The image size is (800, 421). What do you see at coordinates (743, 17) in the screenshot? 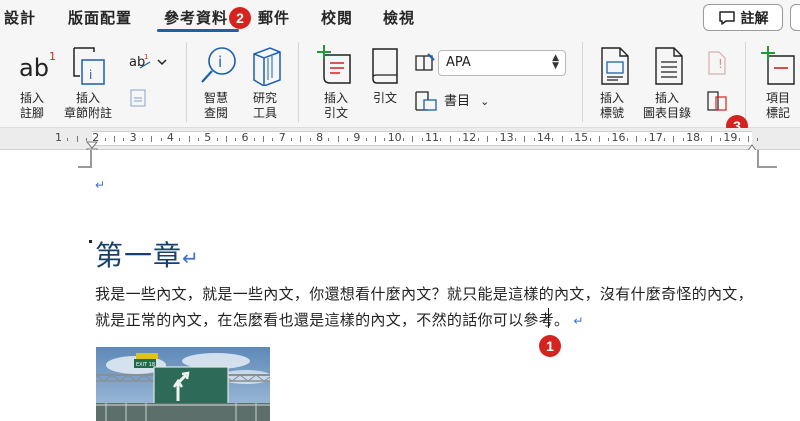
I see `comments-button: 註解` at bounding box center [743, 17].